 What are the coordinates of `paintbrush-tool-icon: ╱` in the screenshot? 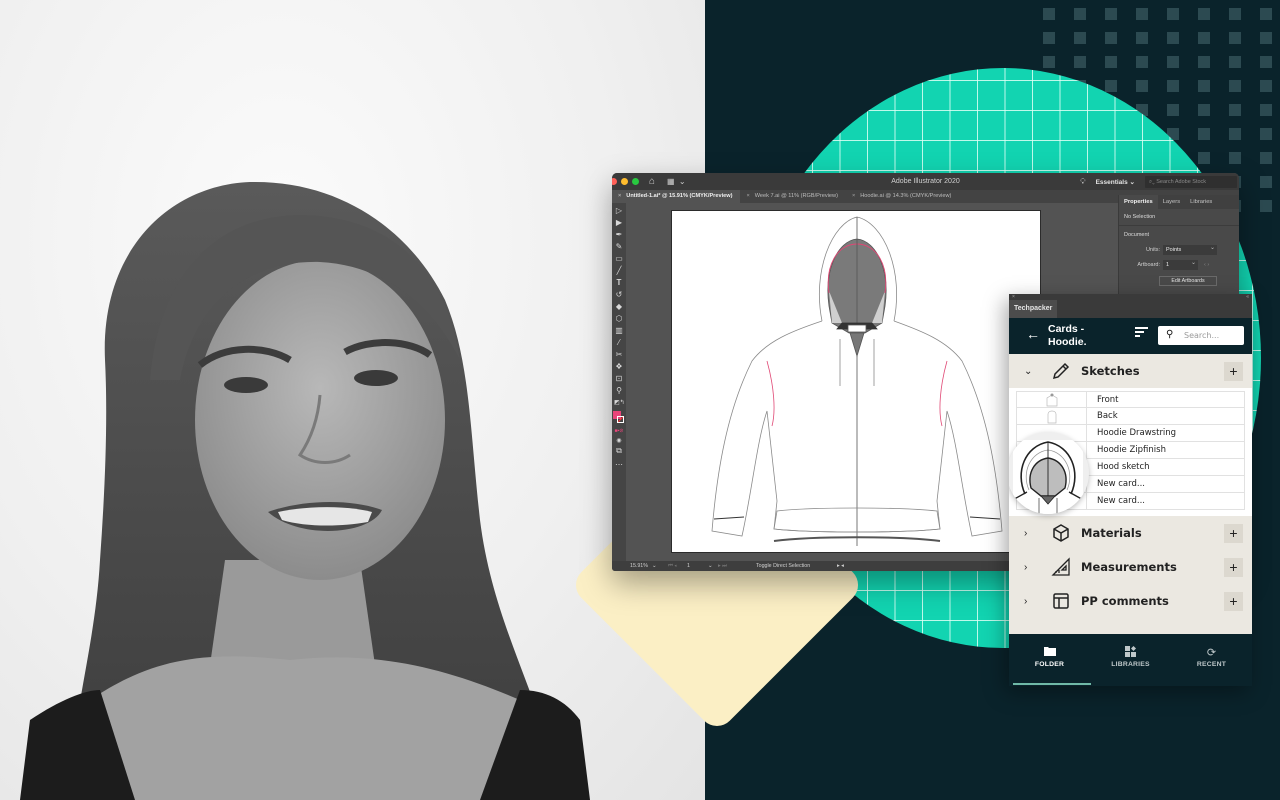 It's located at (619, 271).